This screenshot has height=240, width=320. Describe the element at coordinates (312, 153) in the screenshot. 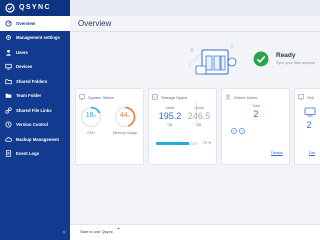

I see `online-devices-details-link: Det` at that location.